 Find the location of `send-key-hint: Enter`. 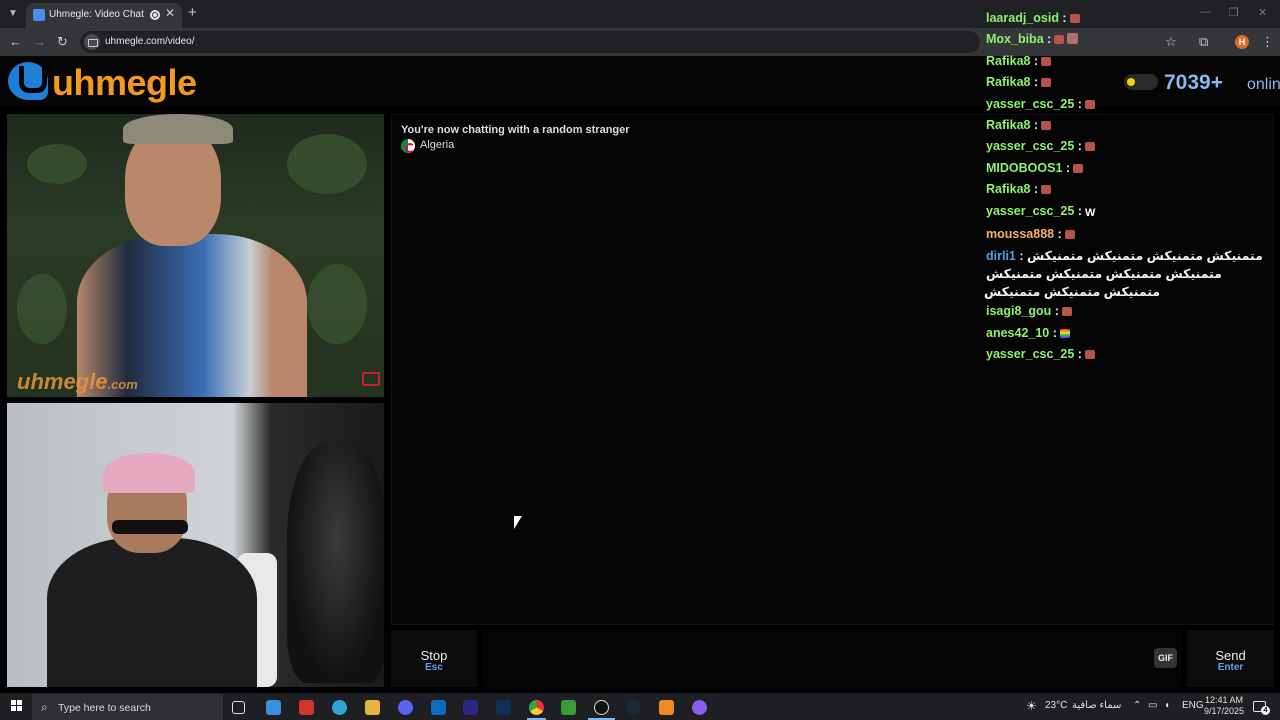

send-key-hint: Enter is located at coordinates (1230, 667).